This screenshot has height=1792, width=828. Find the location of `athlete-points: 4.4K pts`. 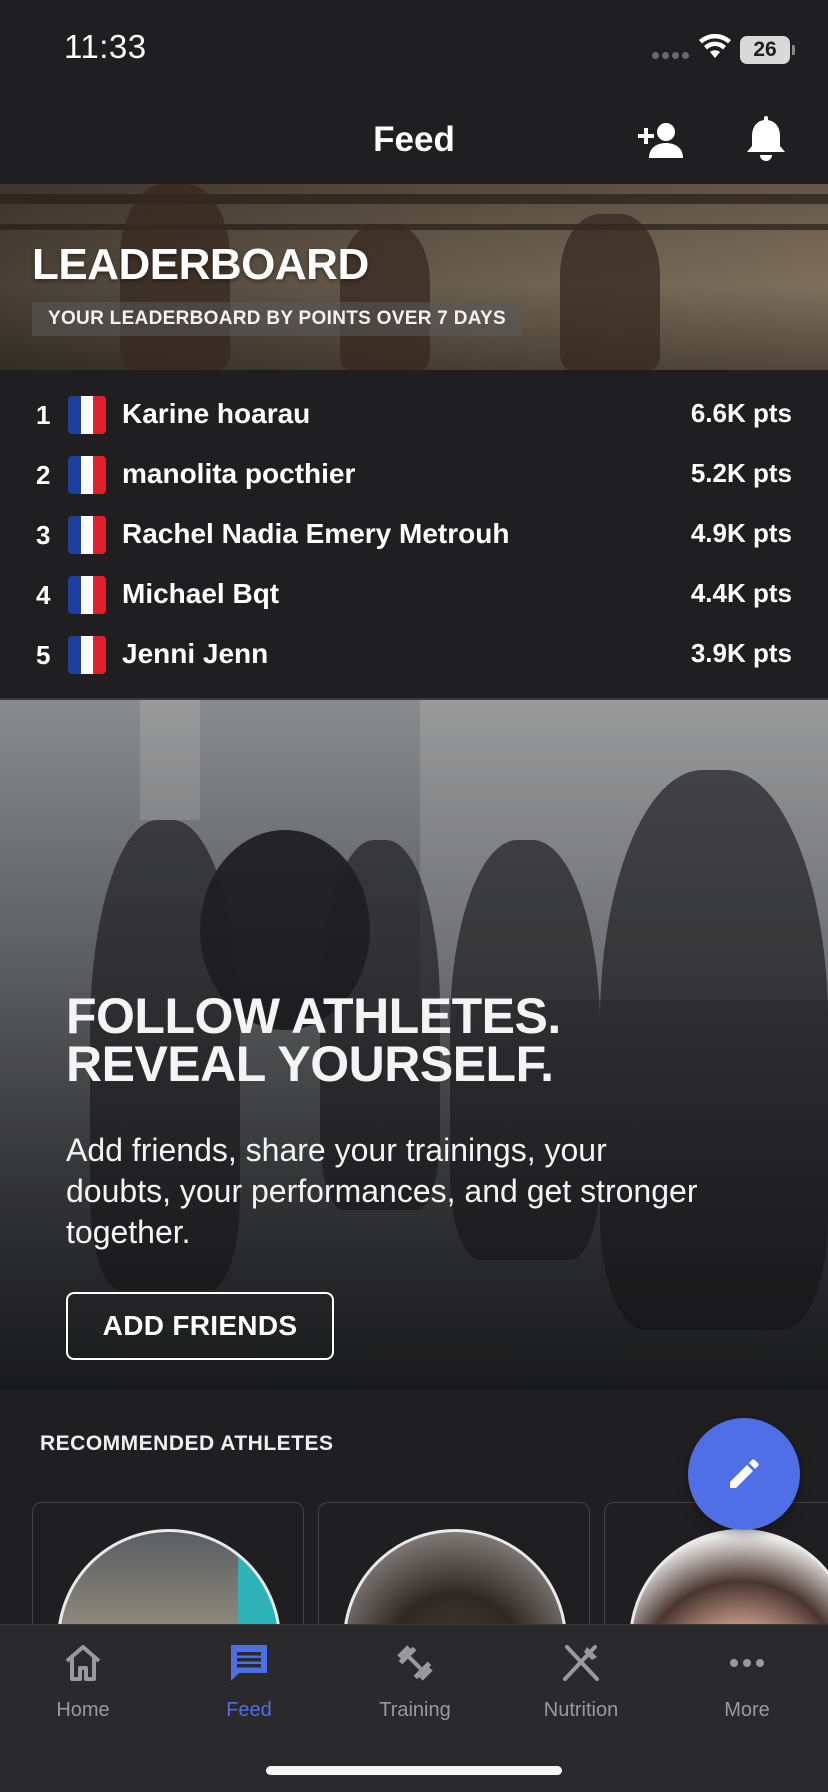

athlete-points: 4.4K pts is located at coordinates (741, 593).